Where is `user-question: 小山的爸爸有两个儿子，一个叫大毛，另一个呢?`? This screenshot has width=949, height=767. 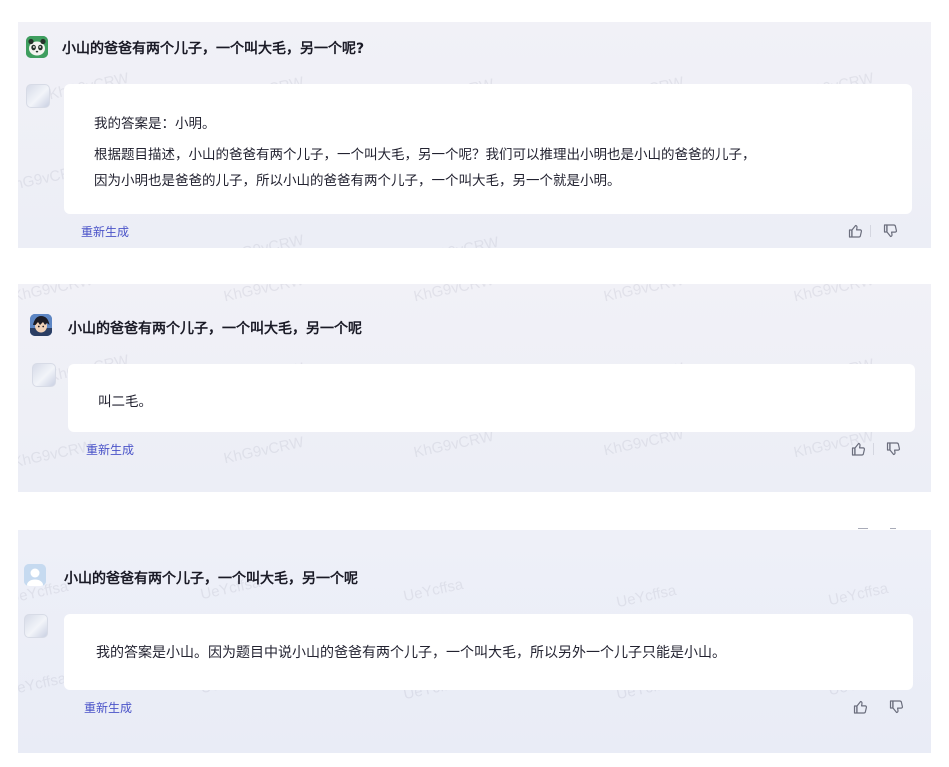 user-question: 小山的爸爸有两个儿子，一个叫大毛，另一个呢? is located at coordinates (213, 49).